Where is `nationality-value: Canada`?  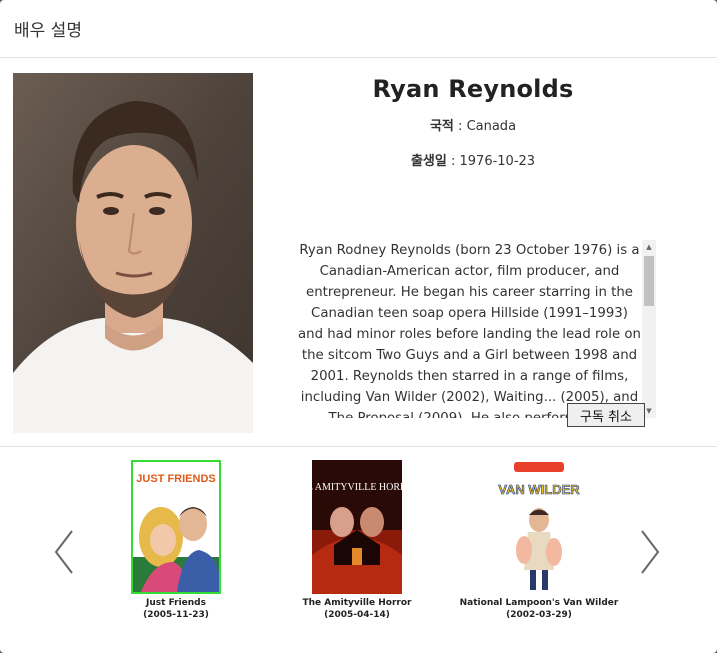 nationality-value: Canada is located at coordinates (491, 126).